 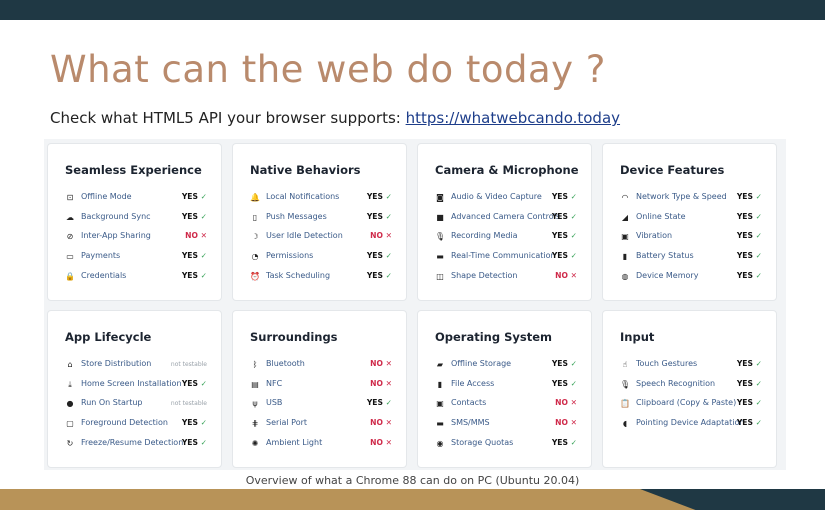 What do you see at coordinates (654, 235) in the screenshot?
I see `feature-link: Vibration` at bounding box center [654, 235].